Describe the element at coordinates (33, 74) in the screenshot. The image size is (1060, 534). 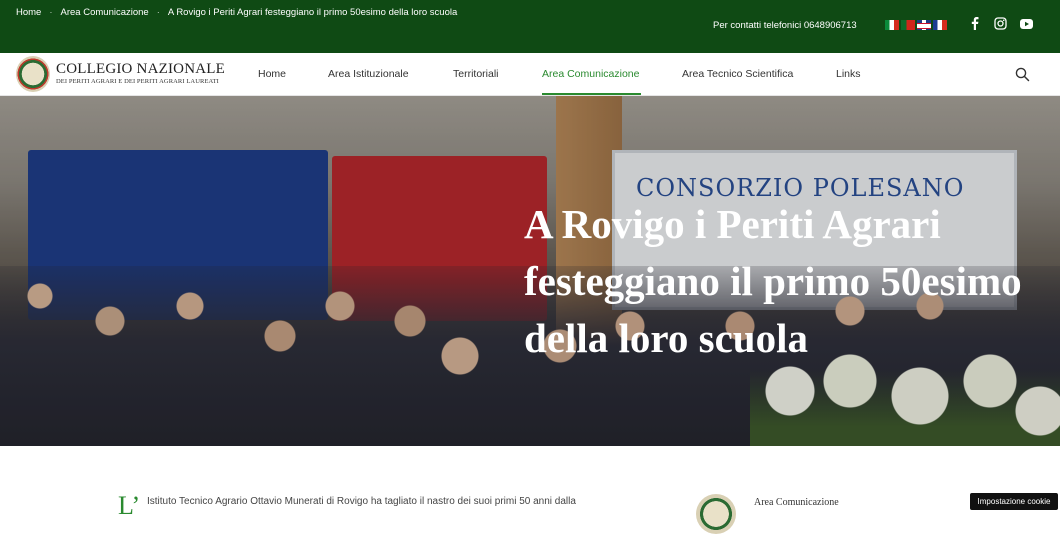
I see `collegio-logo` at that location.